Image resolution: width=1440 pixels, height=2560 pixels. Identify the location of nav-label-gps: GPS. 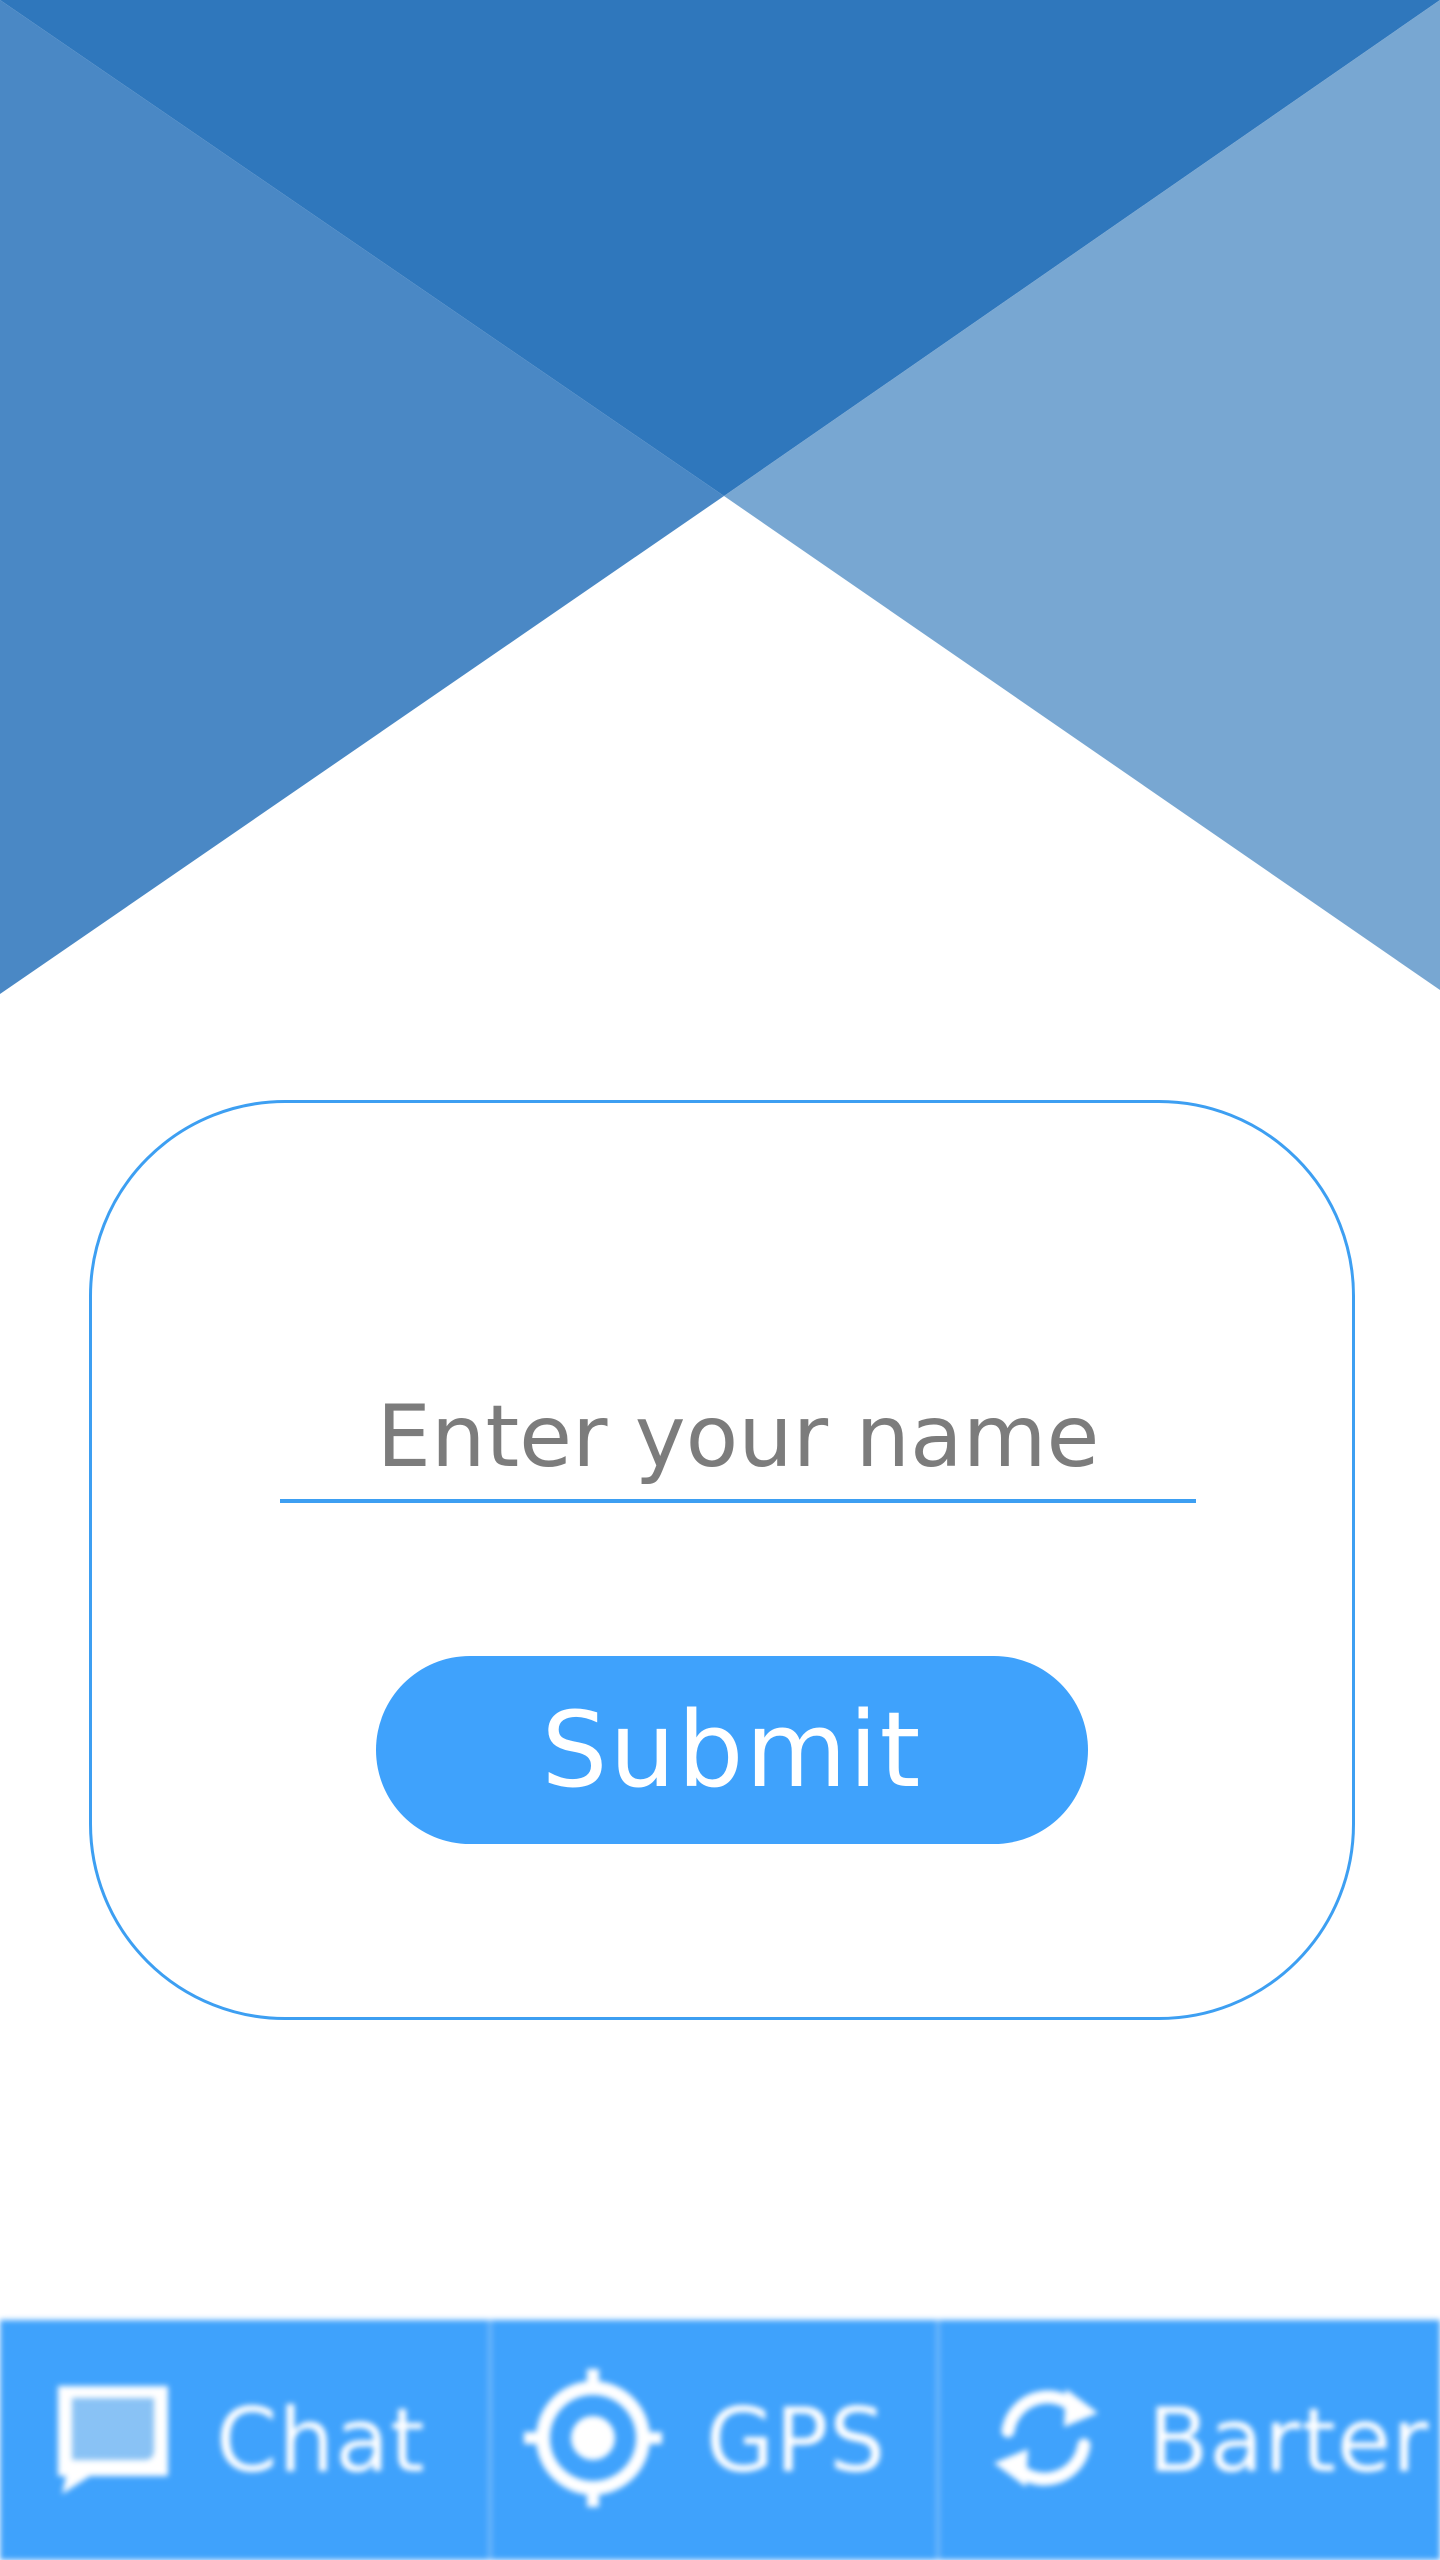
(796, 2440).